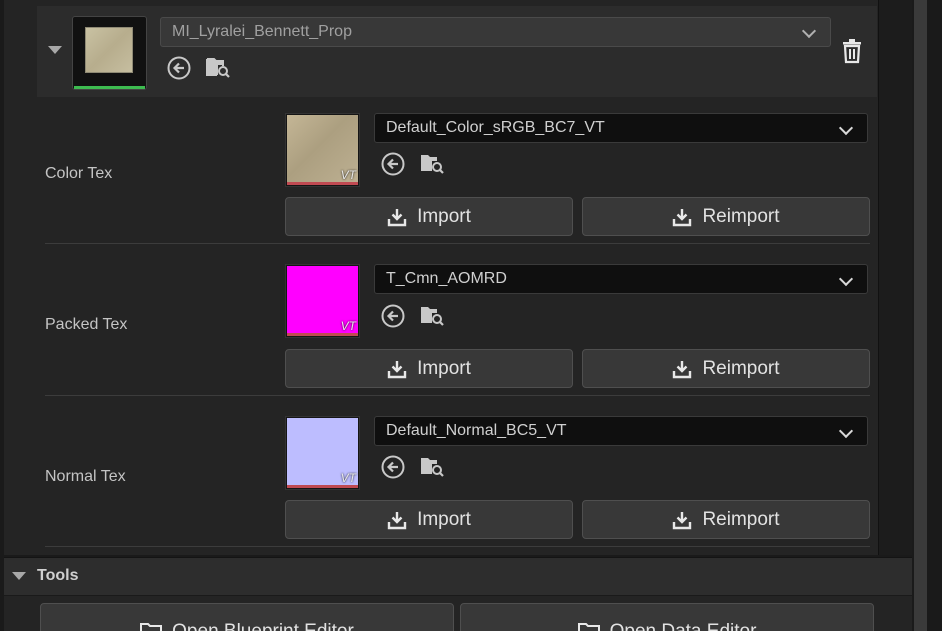  What do you see at coordinates (895, 277) in the screenshot?
I see `right-gutter` at bounding box center [895, 277].